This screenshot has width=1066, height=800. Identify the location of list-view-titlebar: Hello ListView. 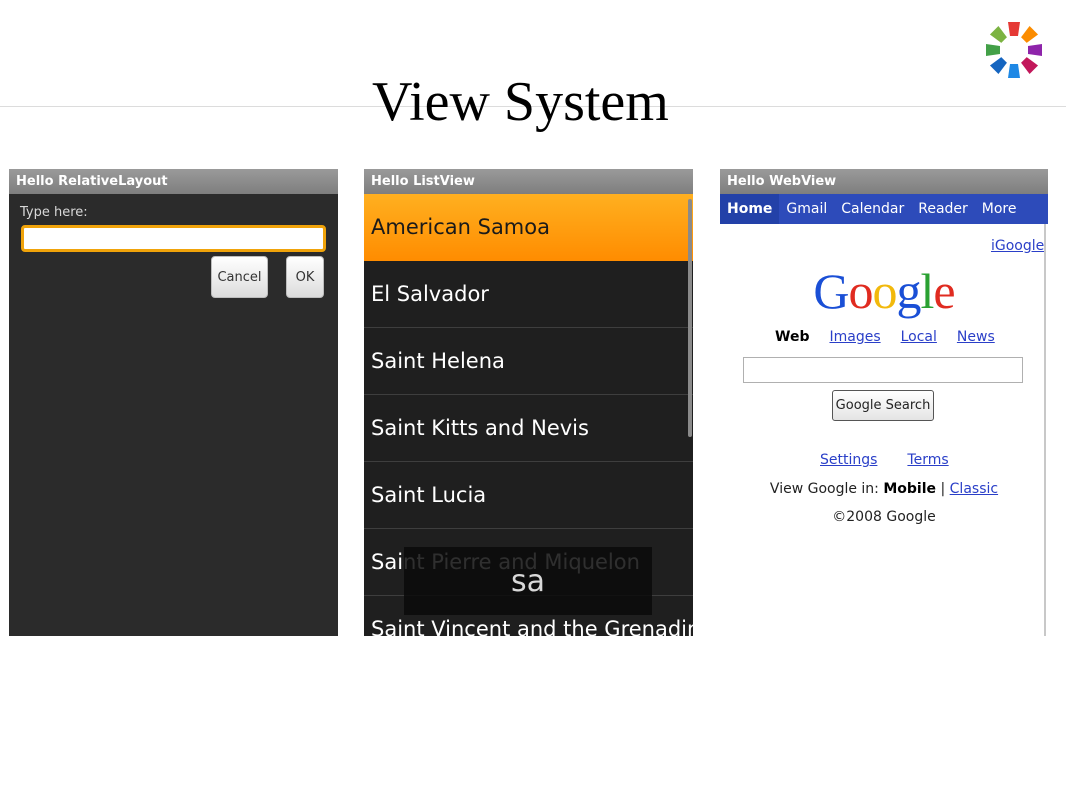
(528, 181).